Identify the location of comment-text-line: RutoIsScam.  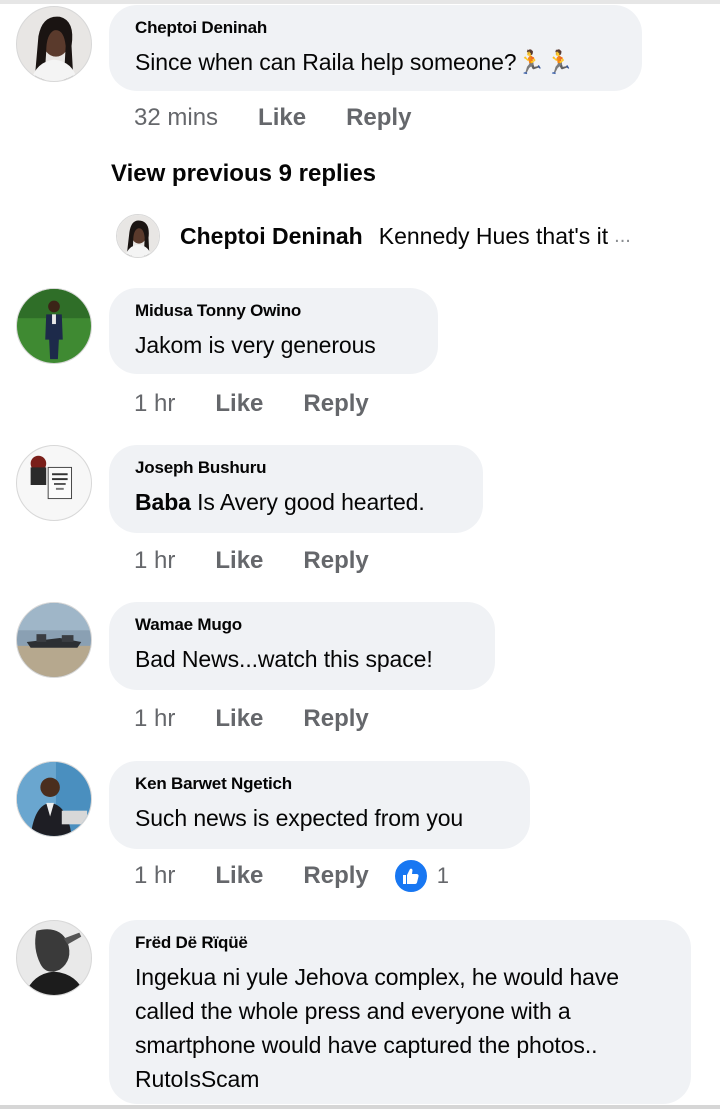
(197, 1079).